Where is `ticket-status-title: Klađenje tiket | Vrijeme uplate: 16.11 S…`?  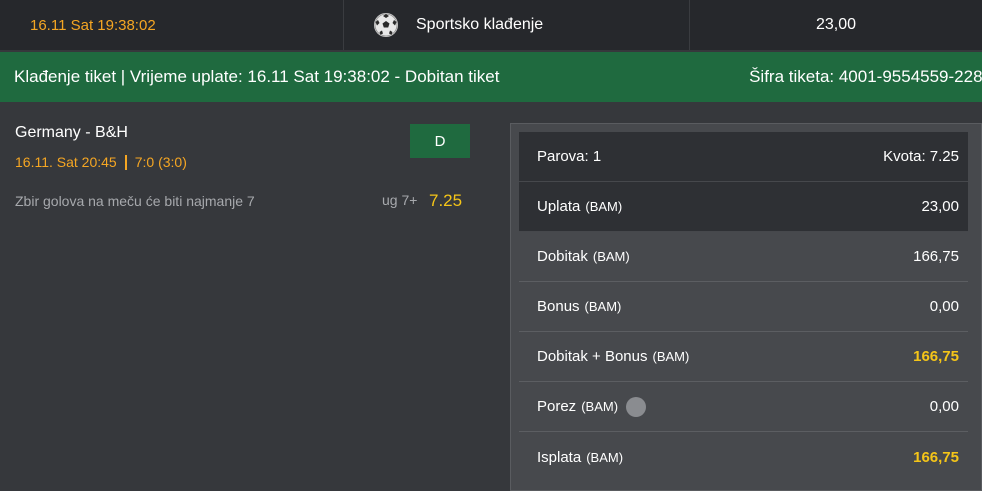
ticket-status-title: Klađenje tiket | Vrijeme uplate: 16.11 S… is located at coordinates (257, 76).